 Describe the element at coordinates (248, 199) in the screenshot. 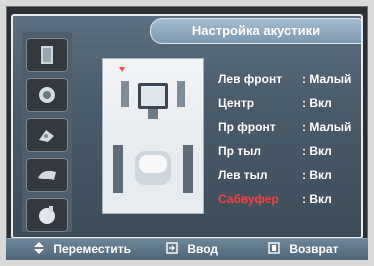

I see `setting-label: Сабвуфер` at that location.